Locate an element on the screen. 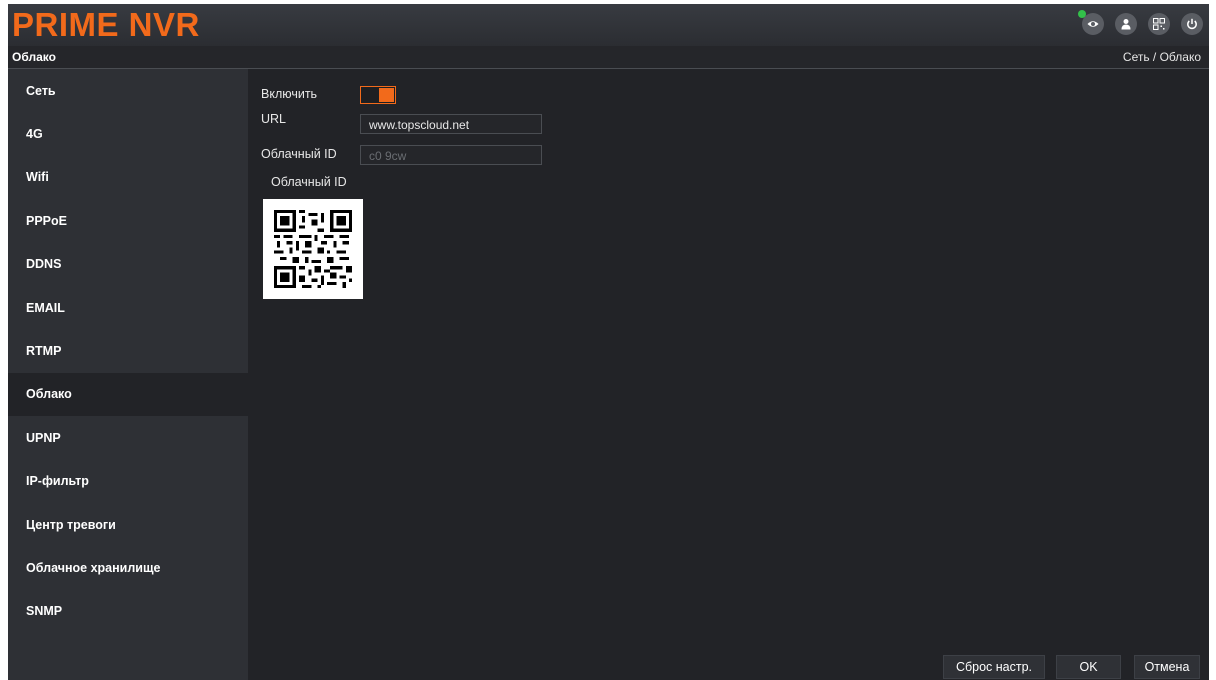 This screenshot has height=680, width=1216. sidebar-item-snmp: SNMP is located at coordinates (128, 611).